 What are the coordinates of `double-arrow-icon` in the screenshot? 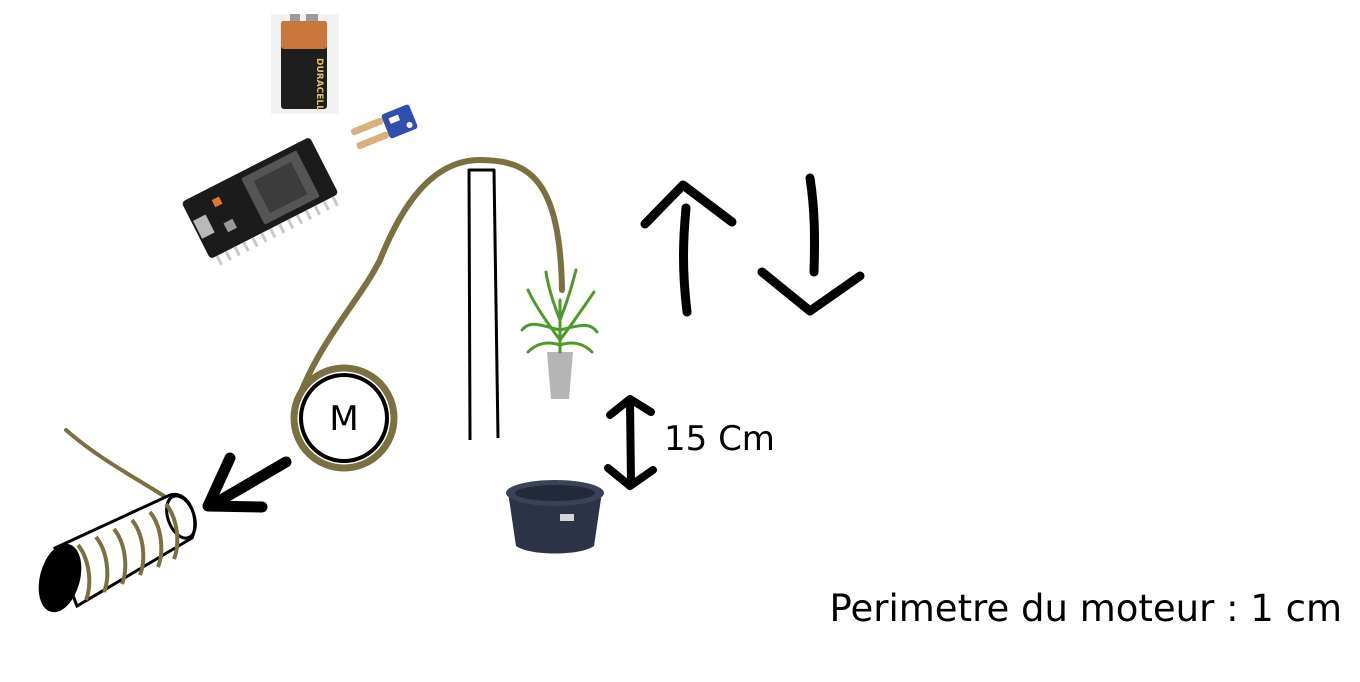 It's located at (630, 442).